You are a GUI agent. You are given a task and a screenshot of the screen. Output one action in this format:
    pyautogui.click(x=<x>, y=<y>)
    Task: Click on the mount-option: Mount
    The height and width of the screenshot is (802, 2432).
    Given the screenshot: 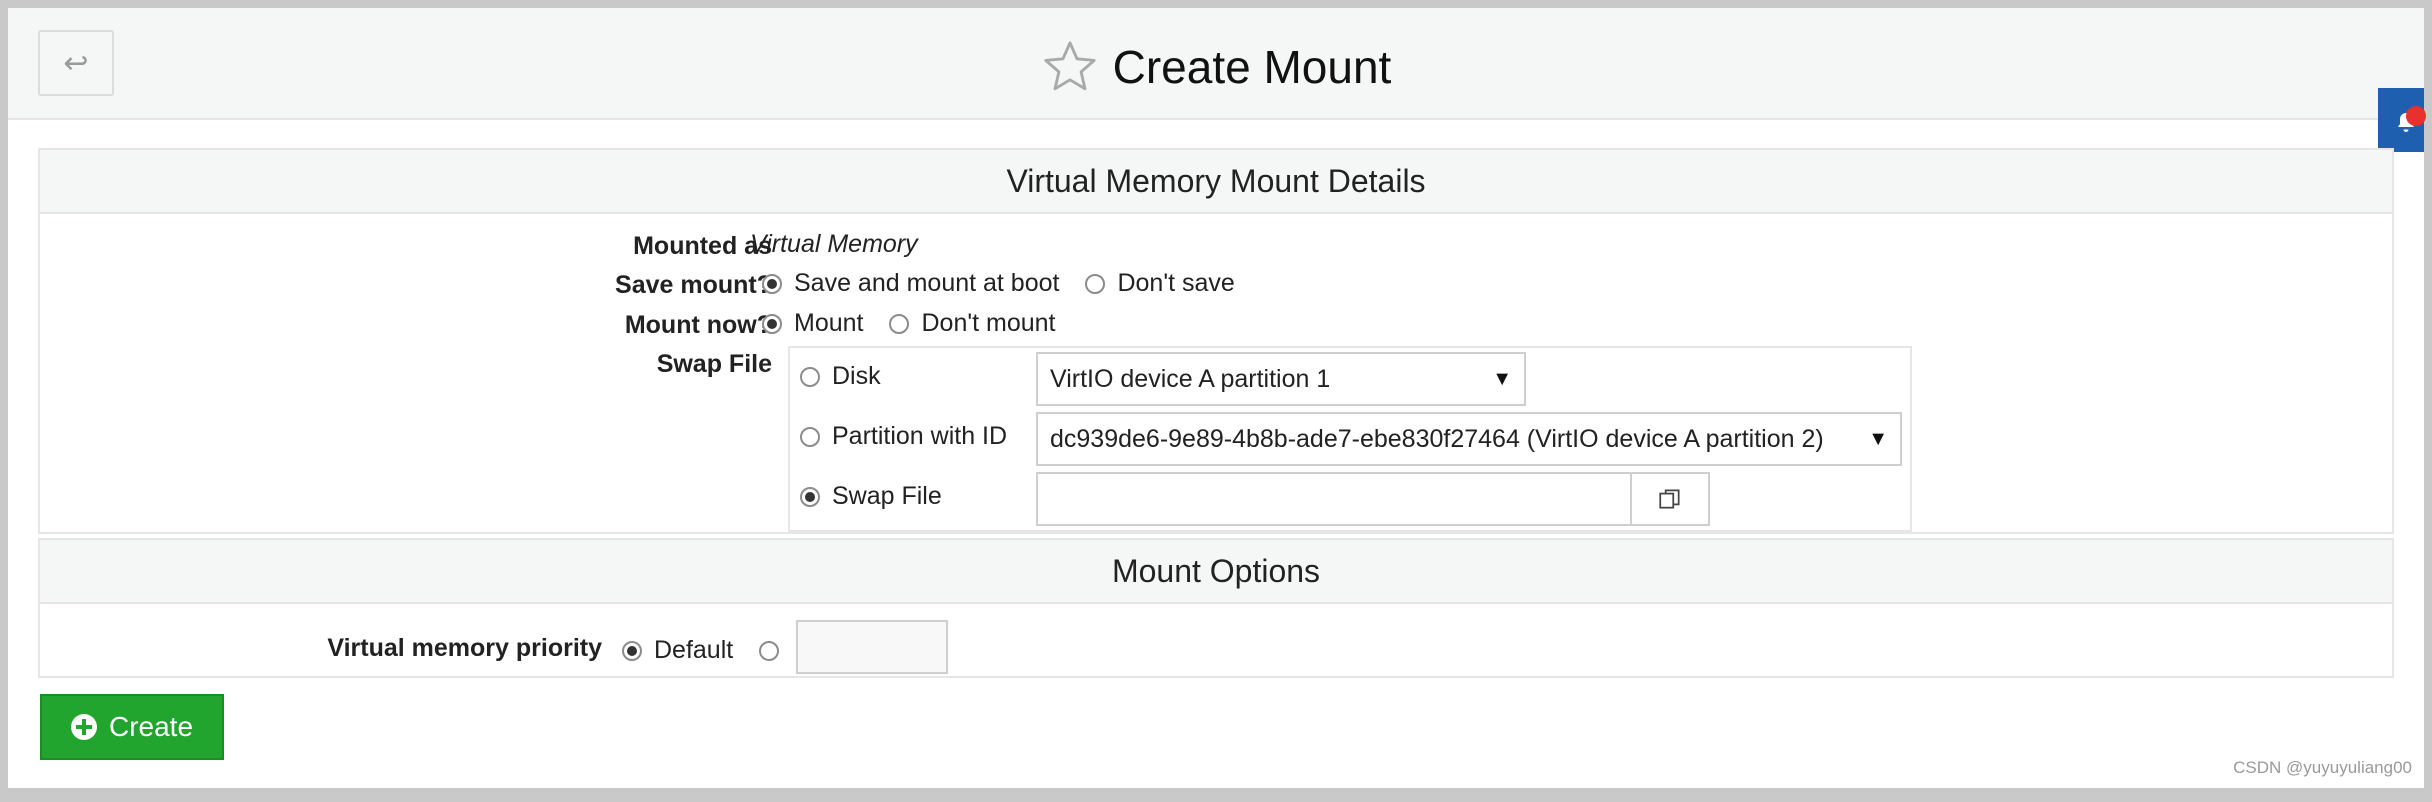 What is the action you would take?
    pyautogui.click(x=812, y=323)
    